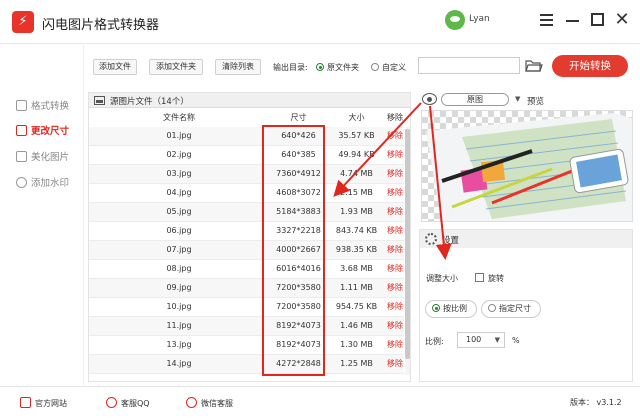 Image resolution: width=640 pixels, height=418 pixels. What do you see at coordinates (362, 66) in the screenshot?
I see `toolbar: 添加文件 添加文件夹 清除列表 输出目录: 原文件夹 自定义 开始转换` at bounding box center [362, 66].